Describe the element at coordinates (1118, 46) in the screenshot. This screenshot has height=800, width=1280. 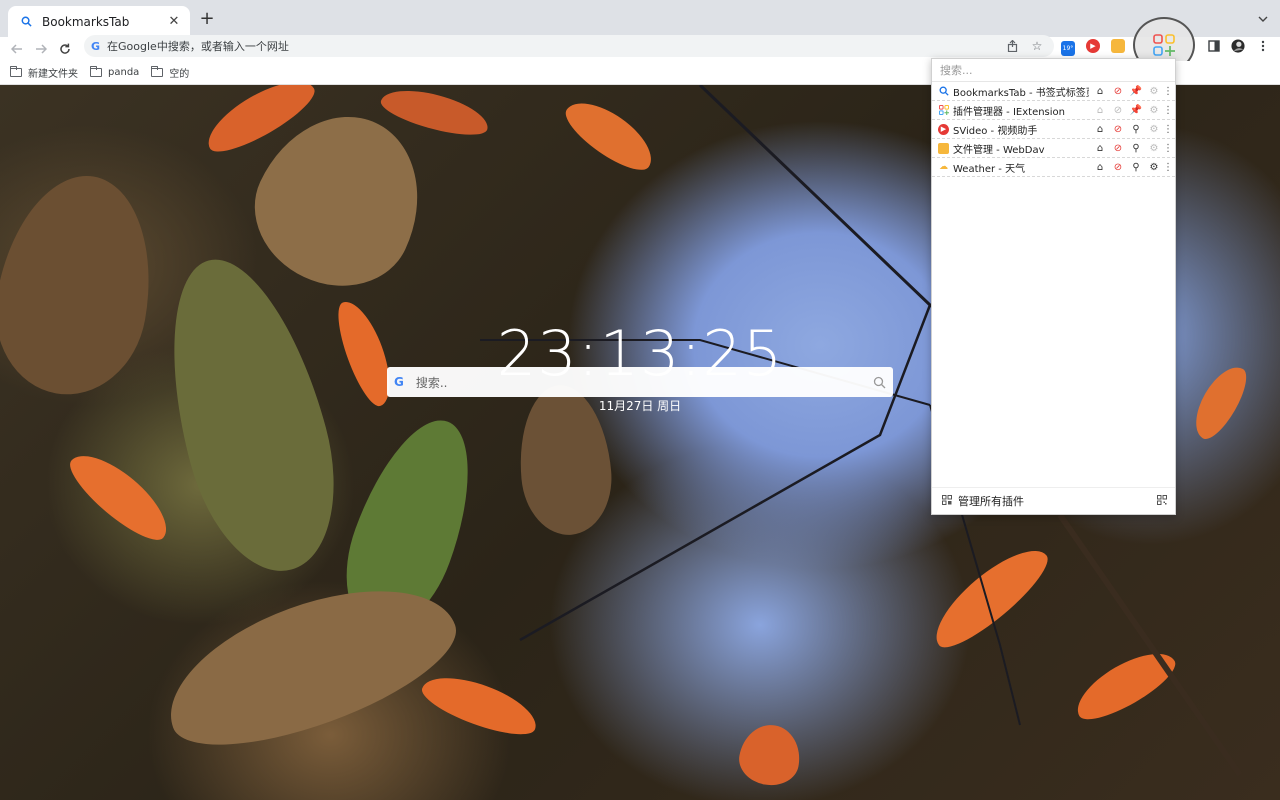
I see `webdav-extension-icon` at that location.